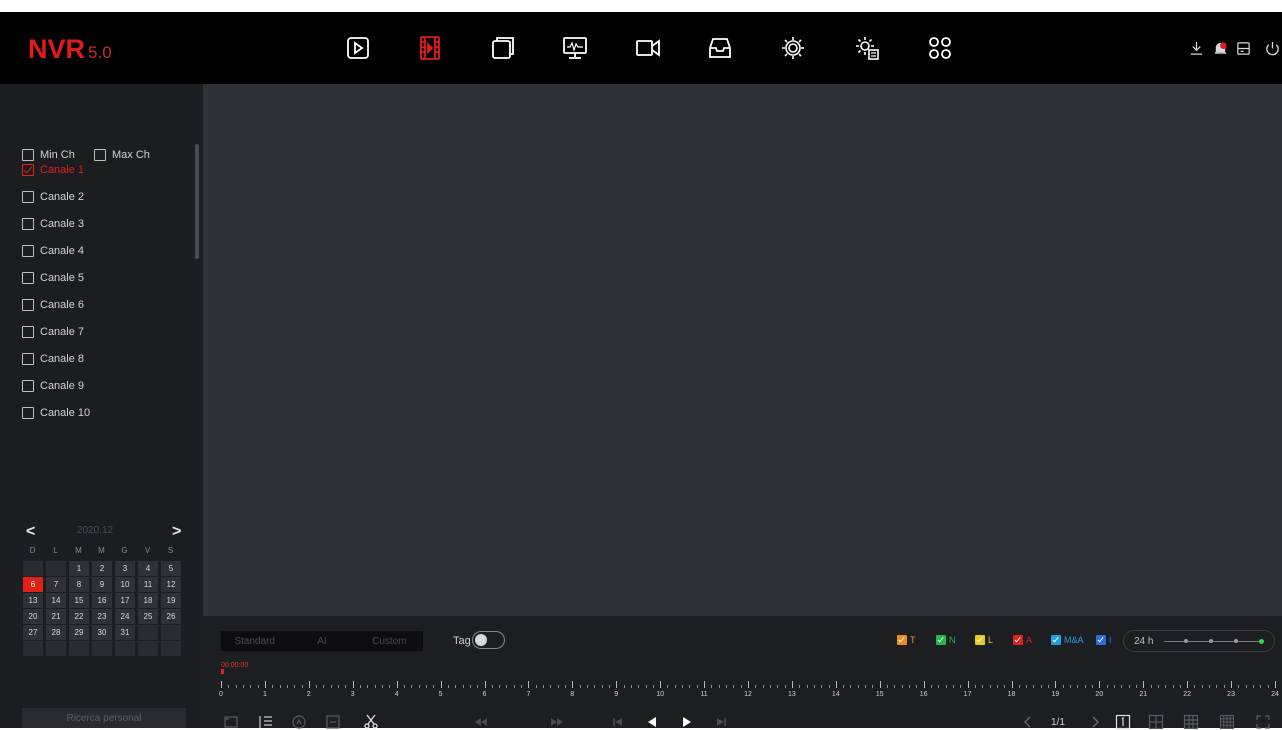 The width and height of the screenshot is (1282, 730). Describe the element at coordinates (1261, 641) in the screenshot. I see `zoom-current-step` at that location.